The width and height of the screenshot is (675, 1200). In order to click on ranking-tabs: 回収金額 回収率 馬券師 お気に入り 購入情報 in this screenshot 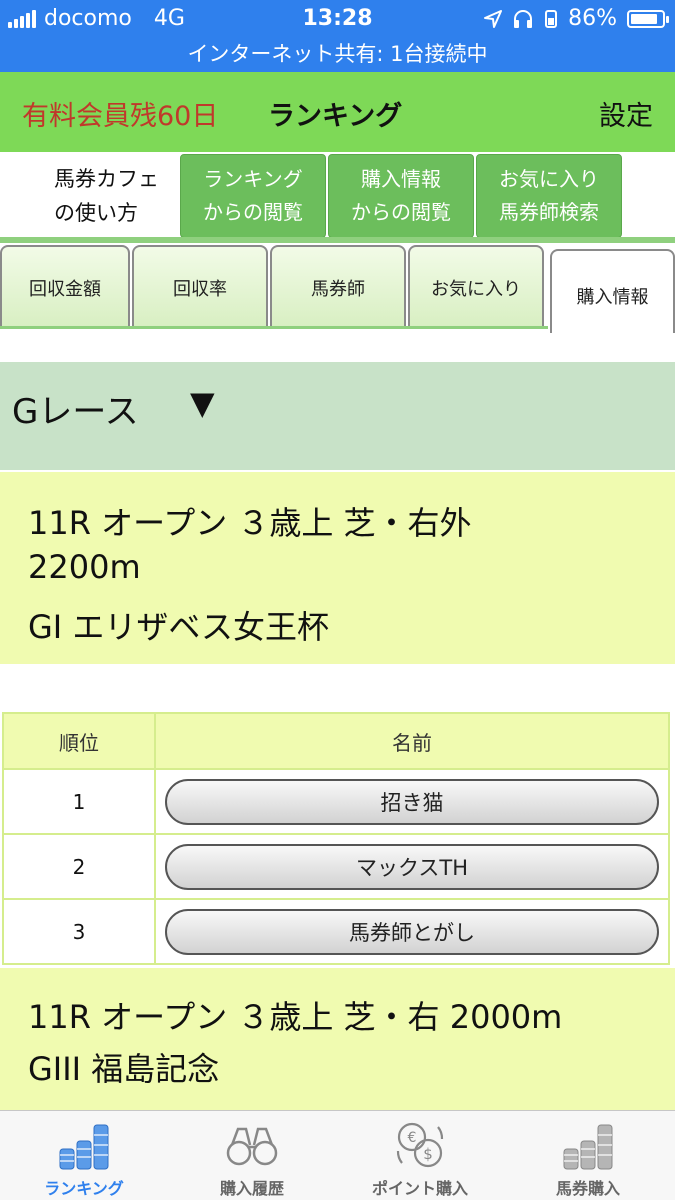, I will do `click(337, 288)`.